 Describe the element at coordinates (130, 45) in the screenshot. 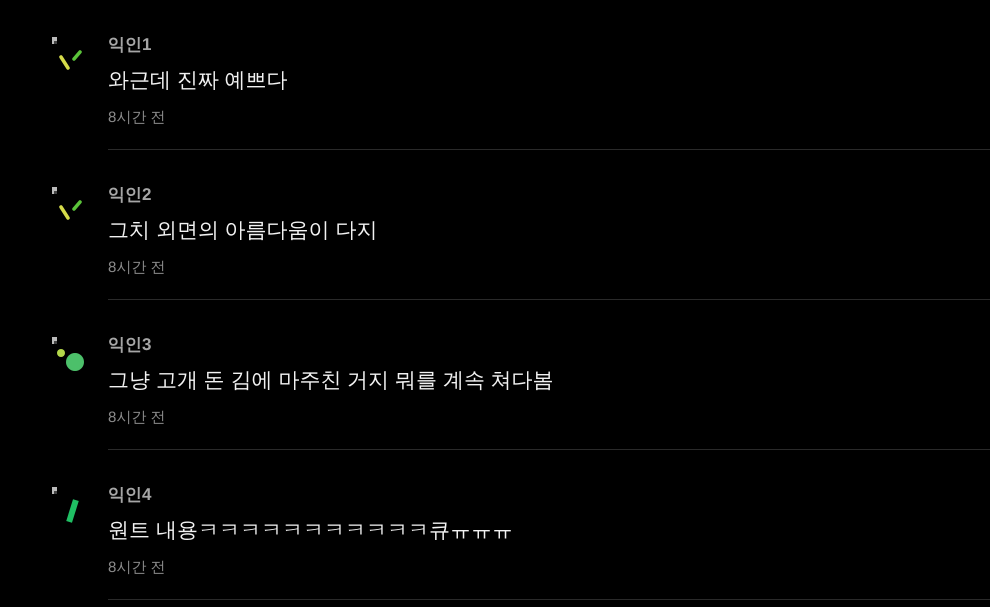

I see `author-name: 익인1` at that location.